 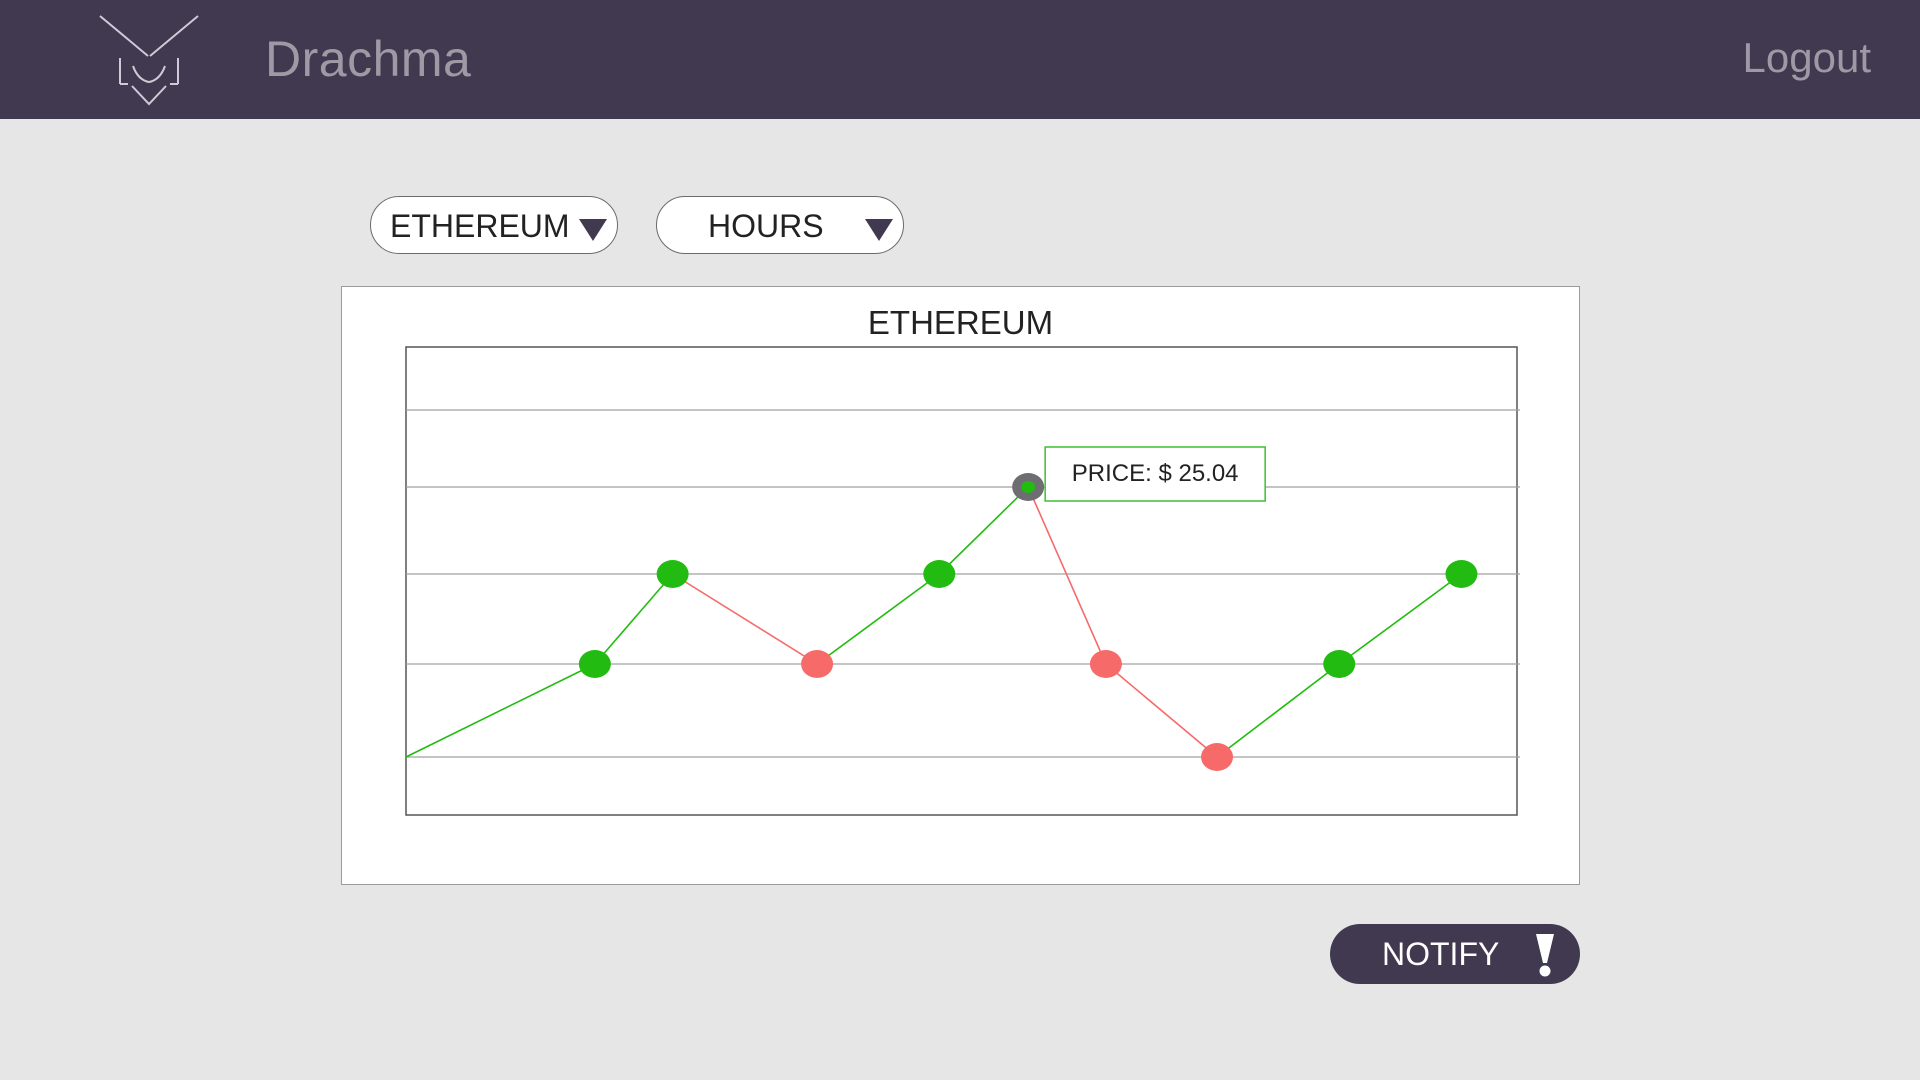 What do you see at coordinates (1441, 954) in the screenshot?
I see `notify-button-label: NOTIFY` at bounding box center [1441, 954].